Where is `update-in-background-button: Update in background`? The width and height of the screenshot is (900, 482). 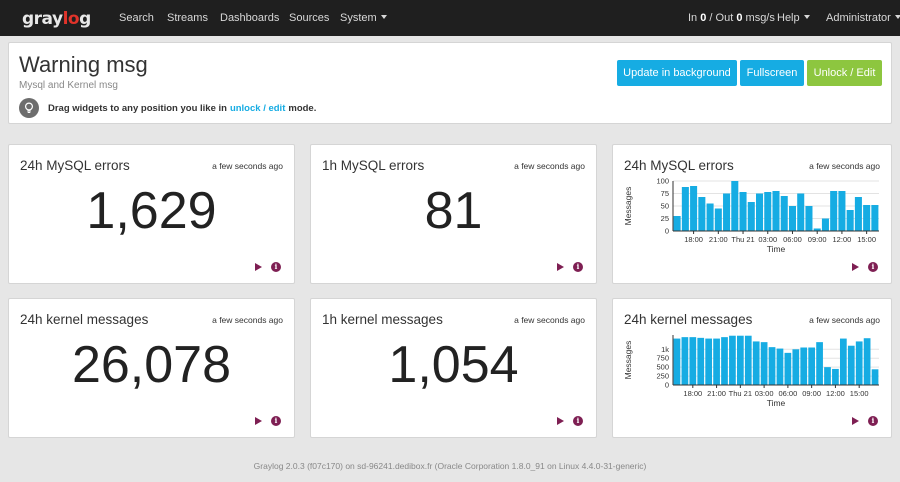
update-in-background-button: Update in background is located at coordinates (677, 73).